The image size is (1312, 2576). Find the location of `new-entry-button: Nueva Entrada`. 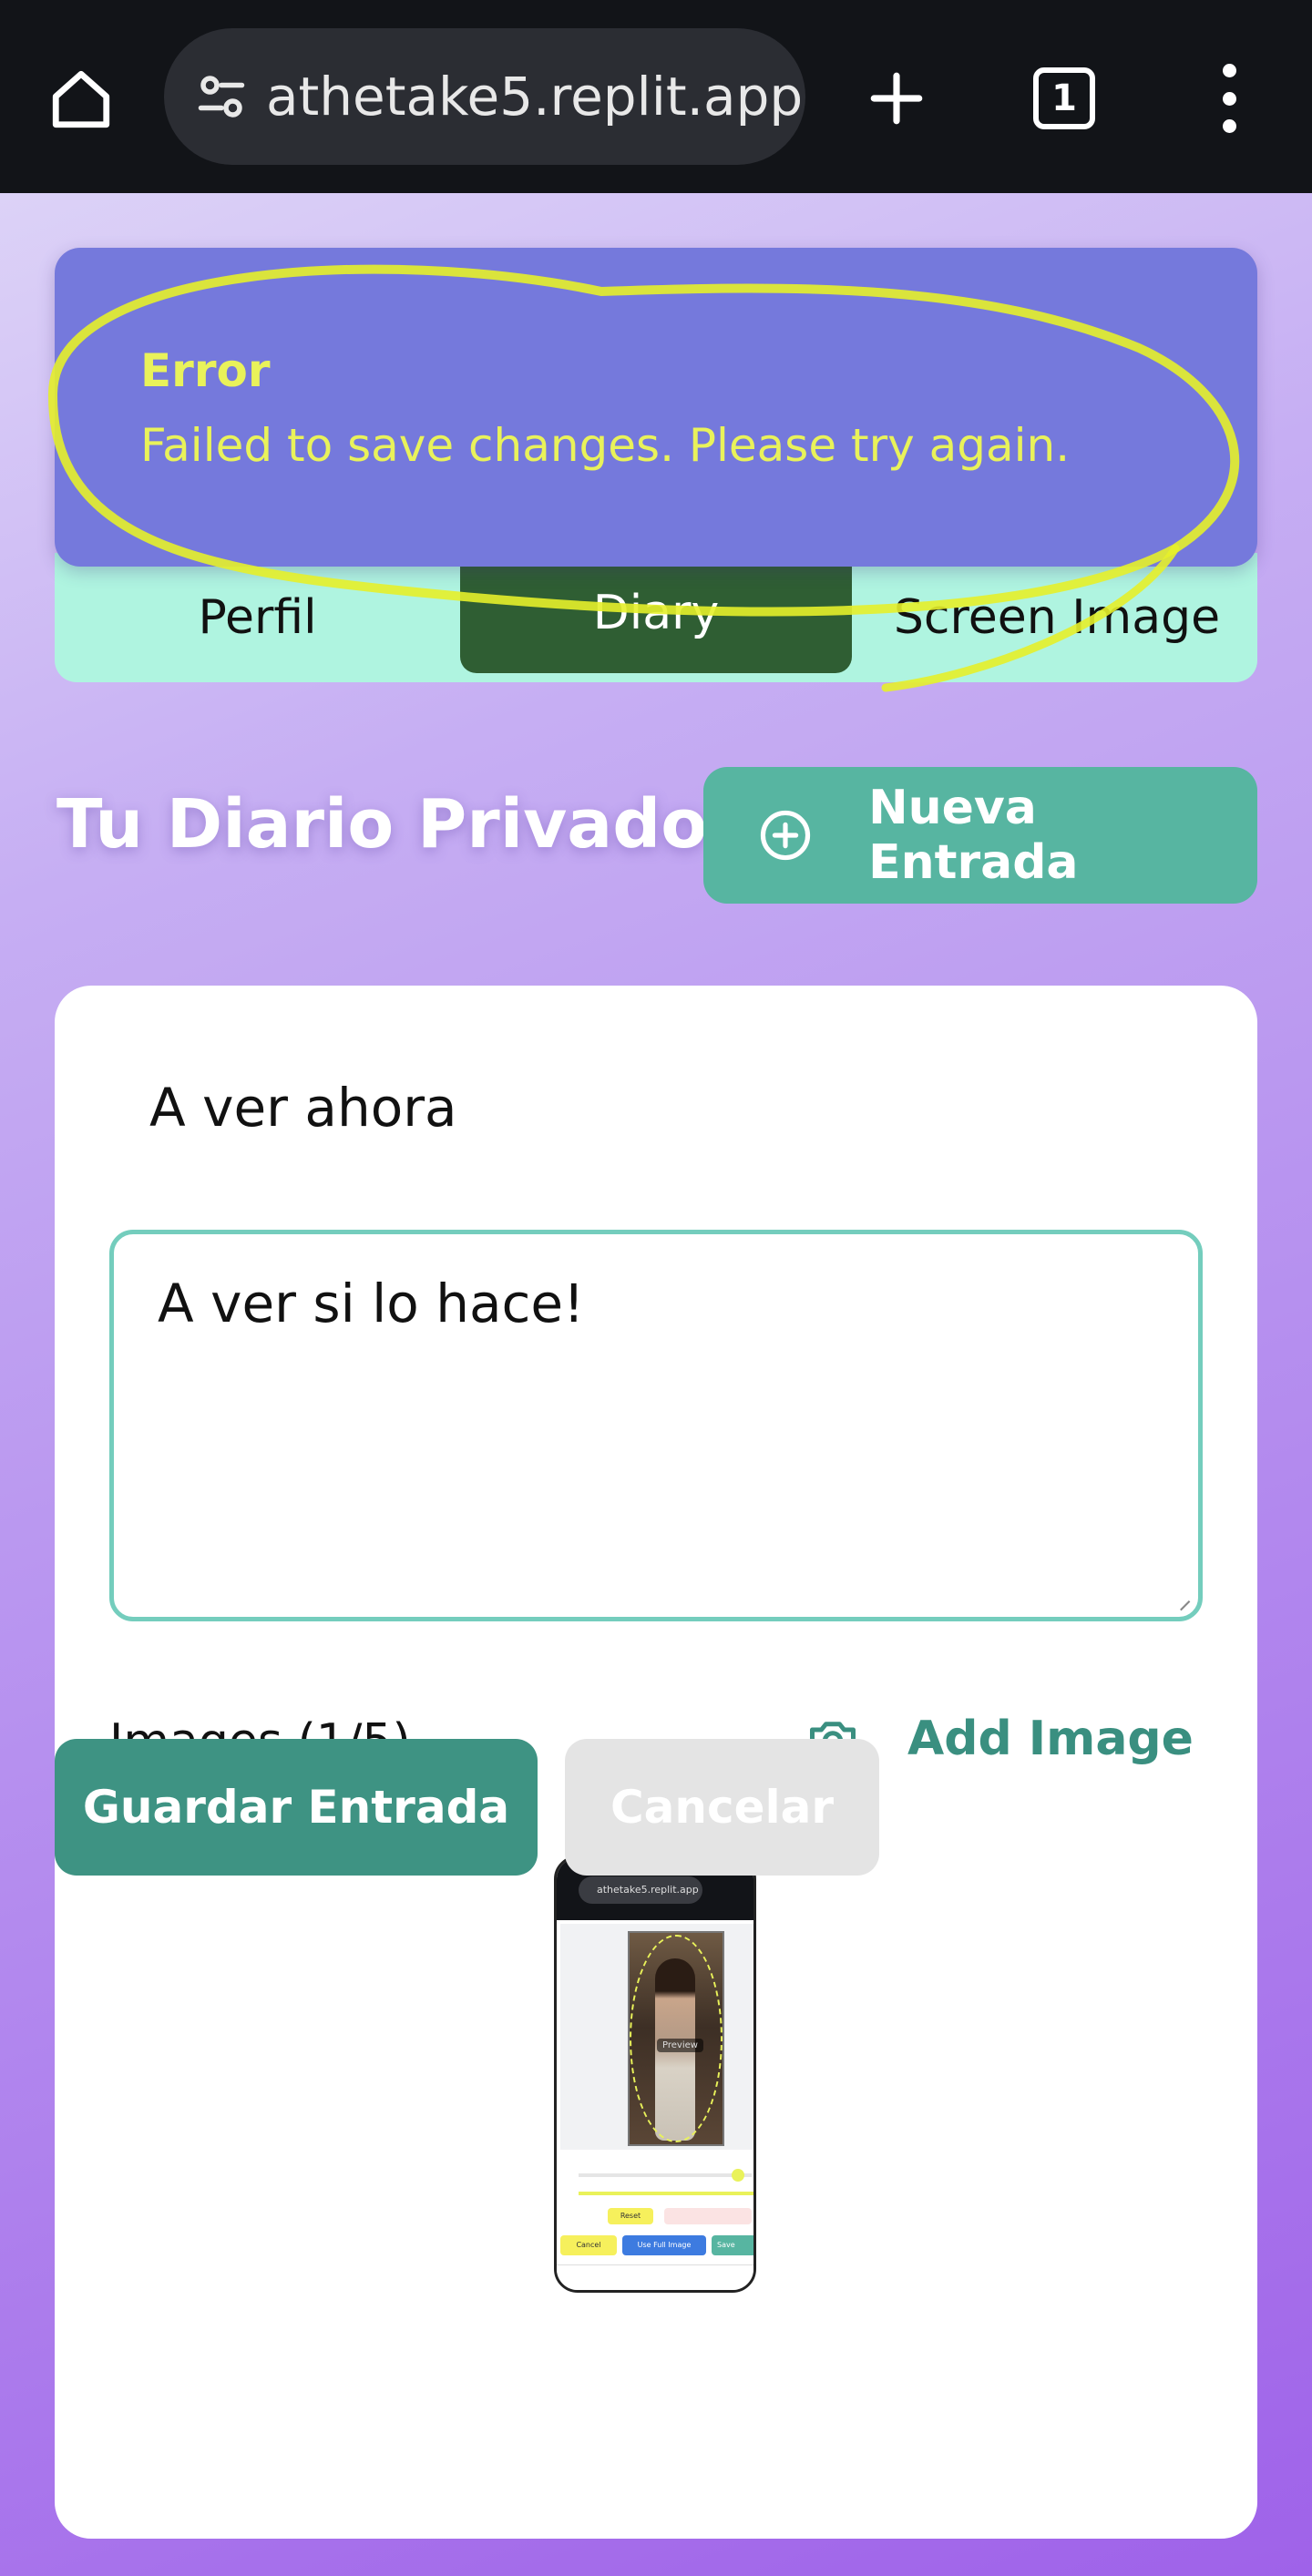

new-entry-button: Nueva Entrada is located at coordinates (980, 835).